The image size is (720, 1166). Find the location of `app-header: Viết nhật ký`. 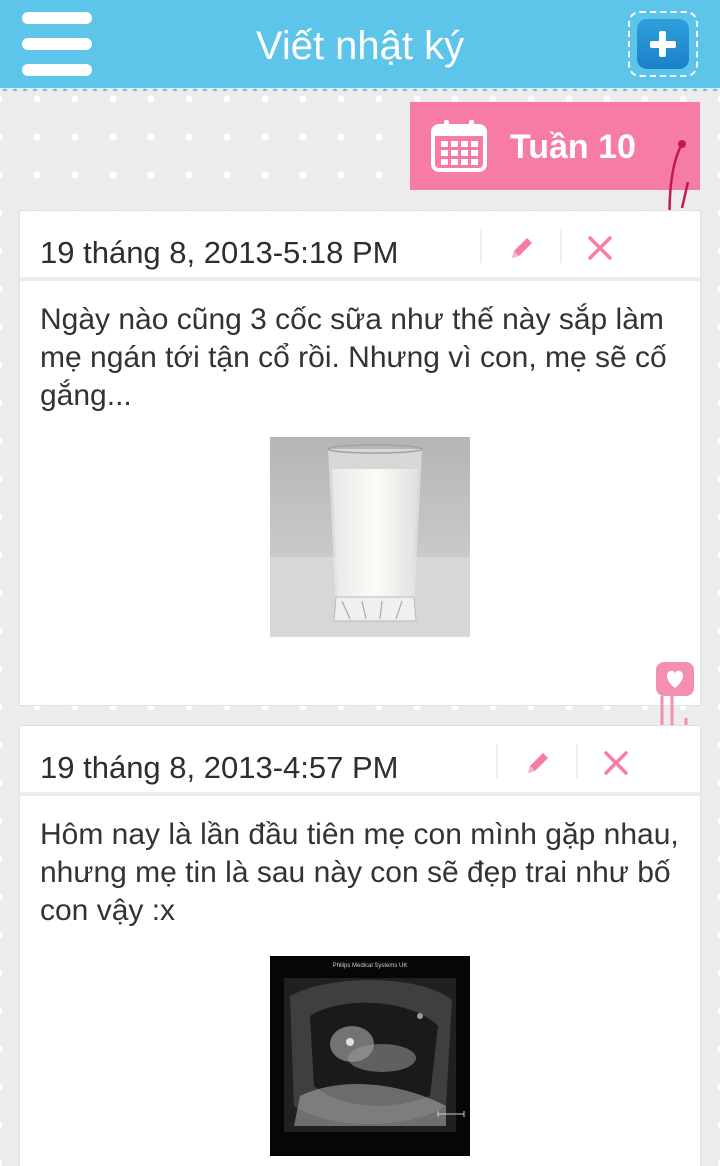

app-header: Viết nhật ký is located at coordinates (360, 45).